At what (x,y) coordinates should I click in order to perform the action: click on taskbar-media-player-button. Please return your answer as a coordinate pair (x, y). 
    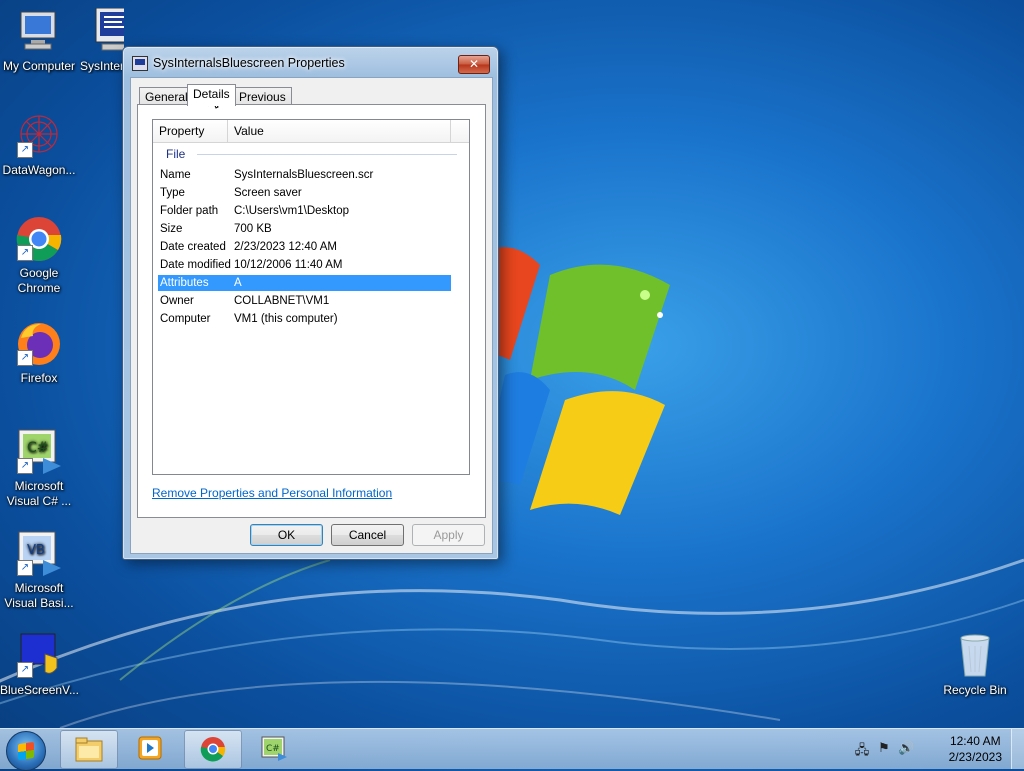
    Looking at the image, I should click on (150, 748).